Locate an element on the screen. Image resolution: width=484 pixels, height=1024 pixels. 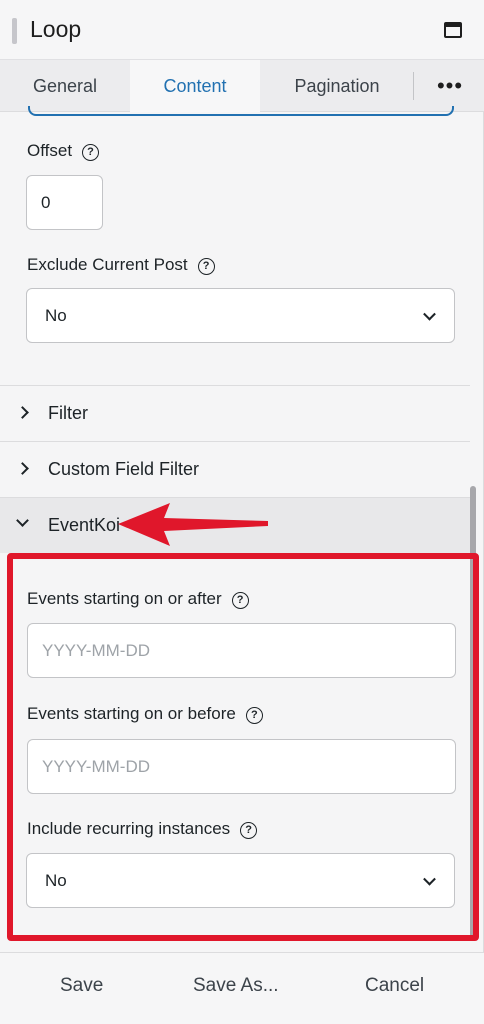
tab-pagination: Pagination is located at coordinates (337, 86).